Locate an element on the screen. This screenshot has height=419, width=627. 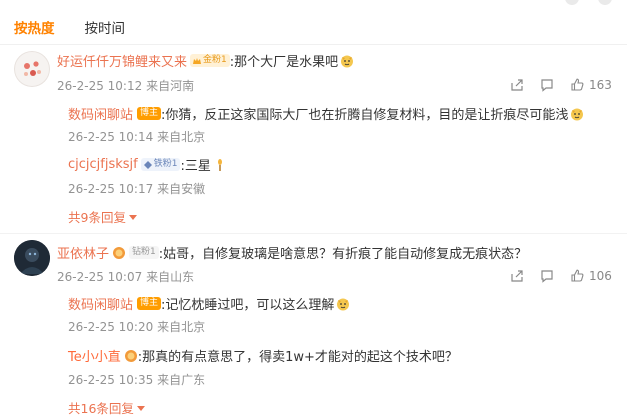
diamond-icon is located at coordinates (147, 164).